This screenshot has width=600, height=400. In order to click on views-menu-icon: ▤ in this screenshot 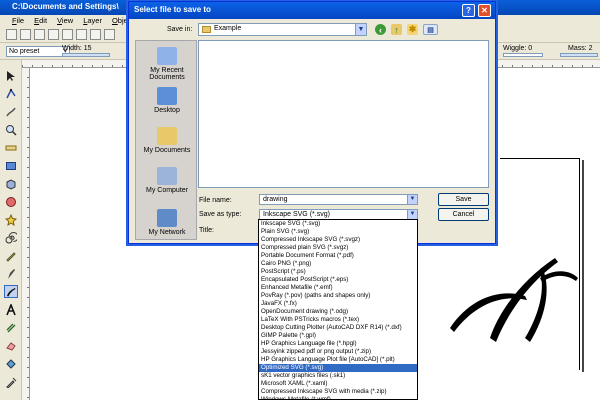, I will do `click(430, 29)`.